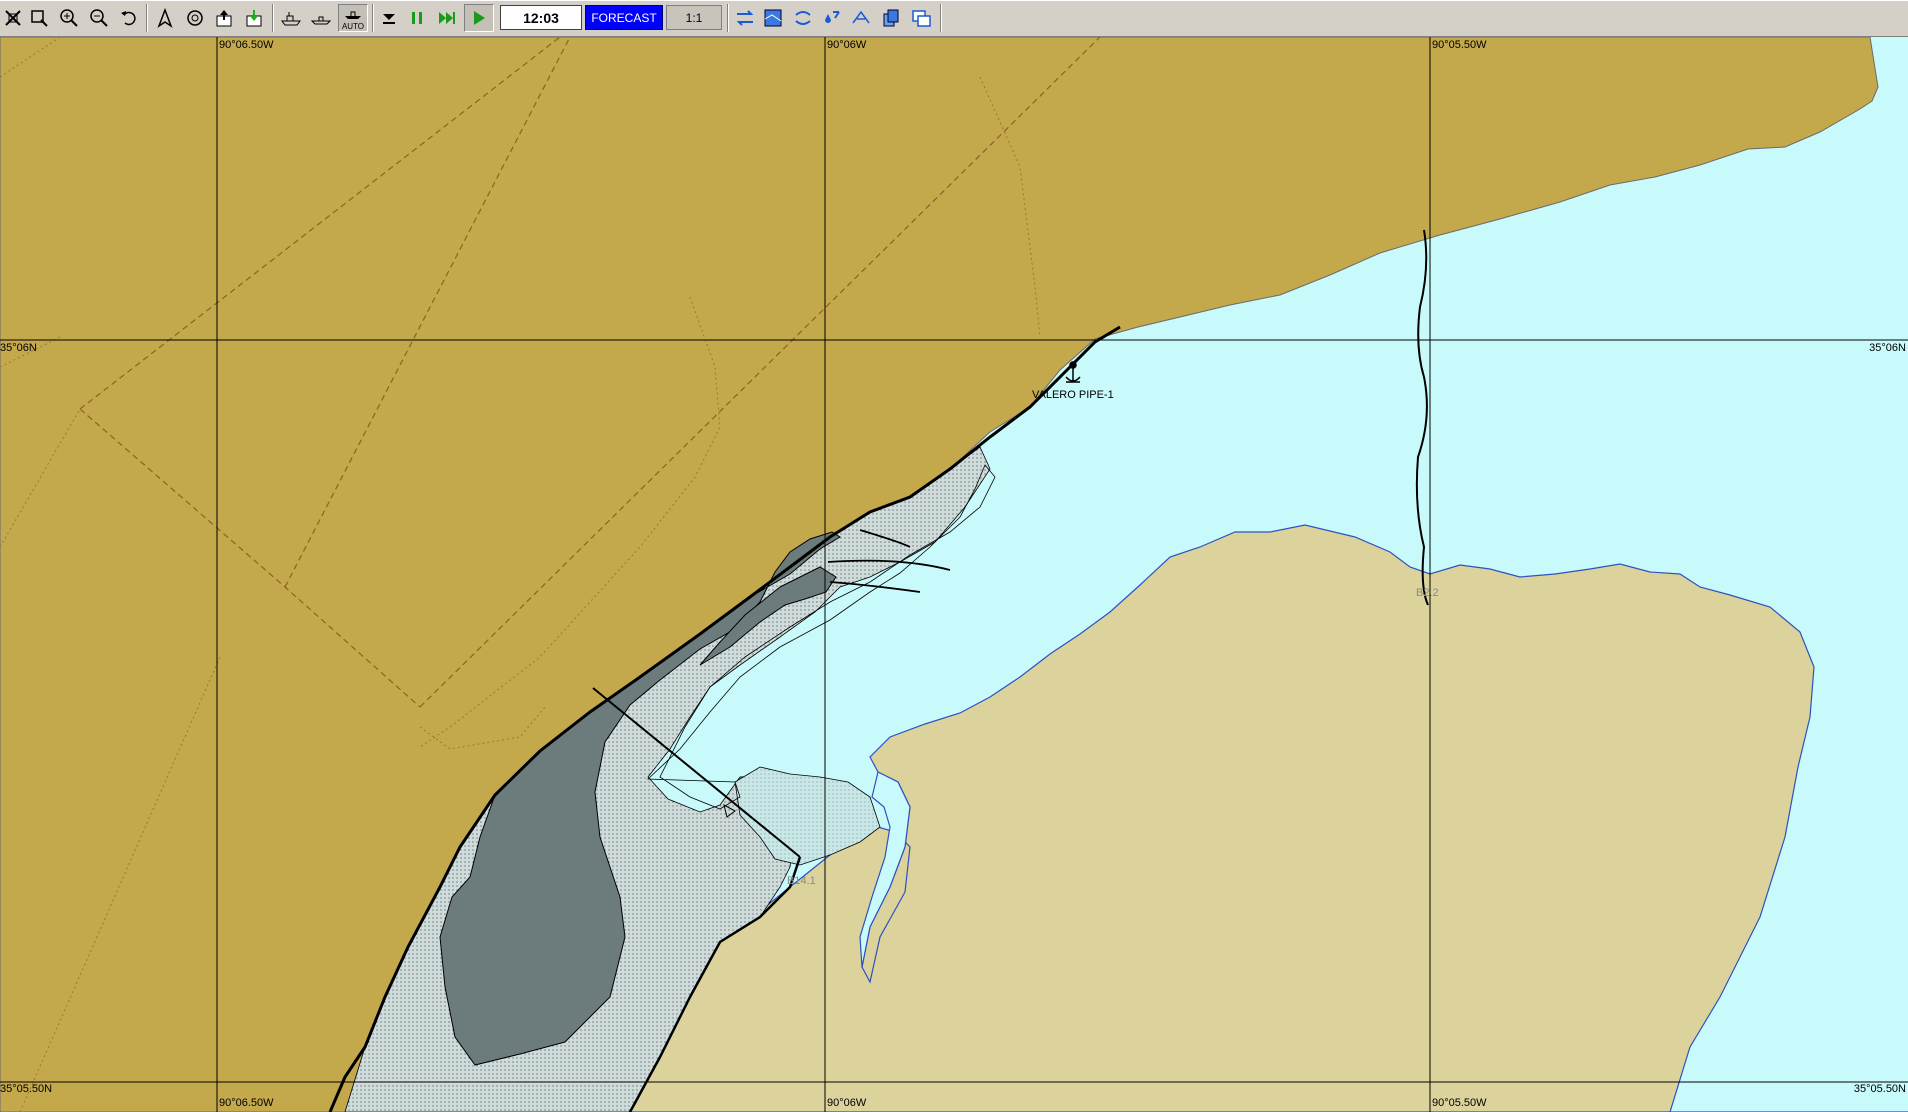  I want to click on select-area-button, so click(39, 18).